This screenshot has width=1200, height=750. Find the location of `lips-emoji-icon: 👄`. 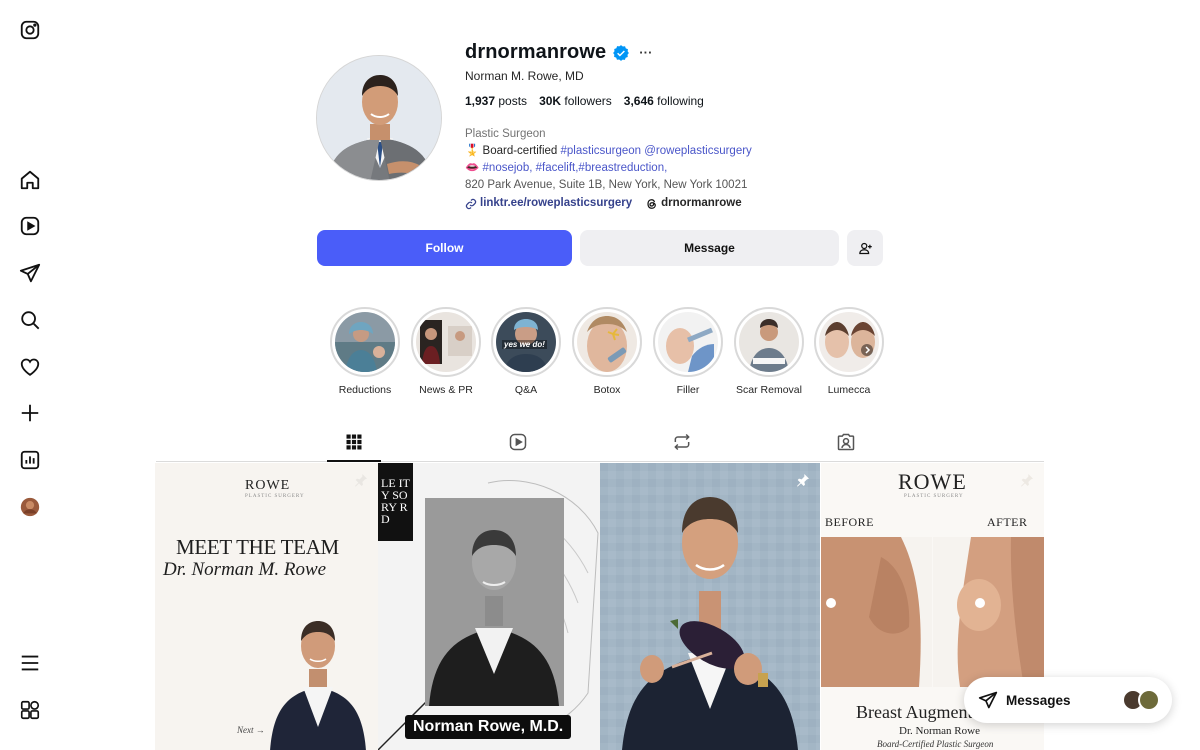

lips-emoji-icon: 👄 is located at coordinates (472, 168).